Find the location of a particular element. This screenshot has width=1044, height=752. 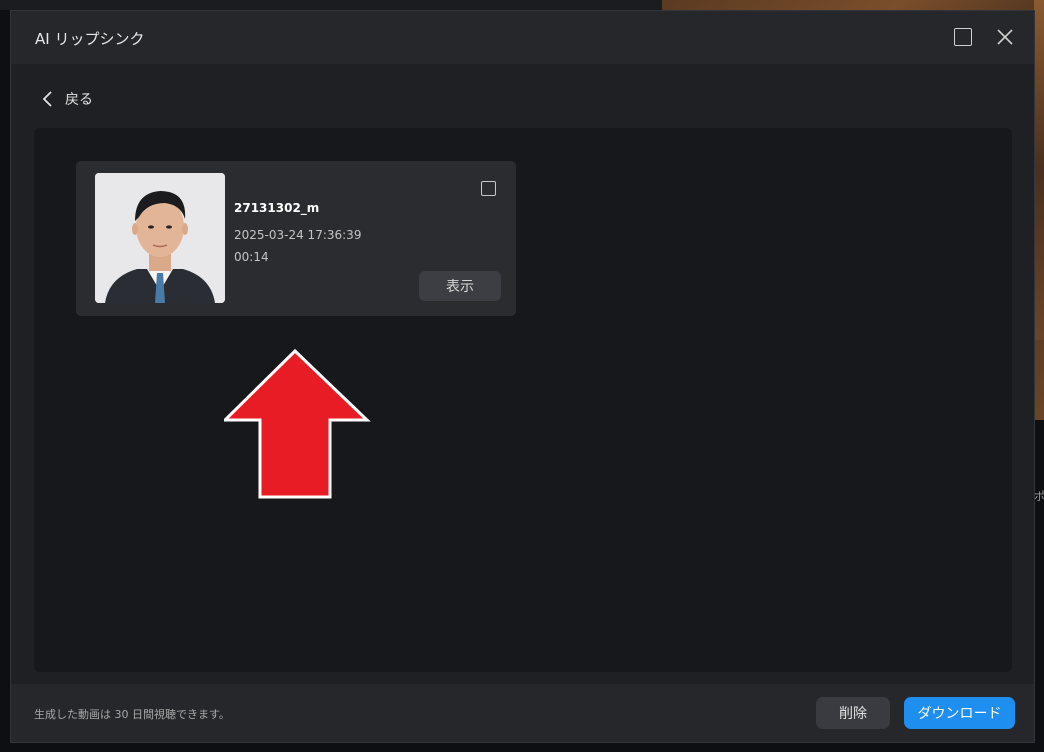

back-button: 戻る is located at coordinates (67, 99).